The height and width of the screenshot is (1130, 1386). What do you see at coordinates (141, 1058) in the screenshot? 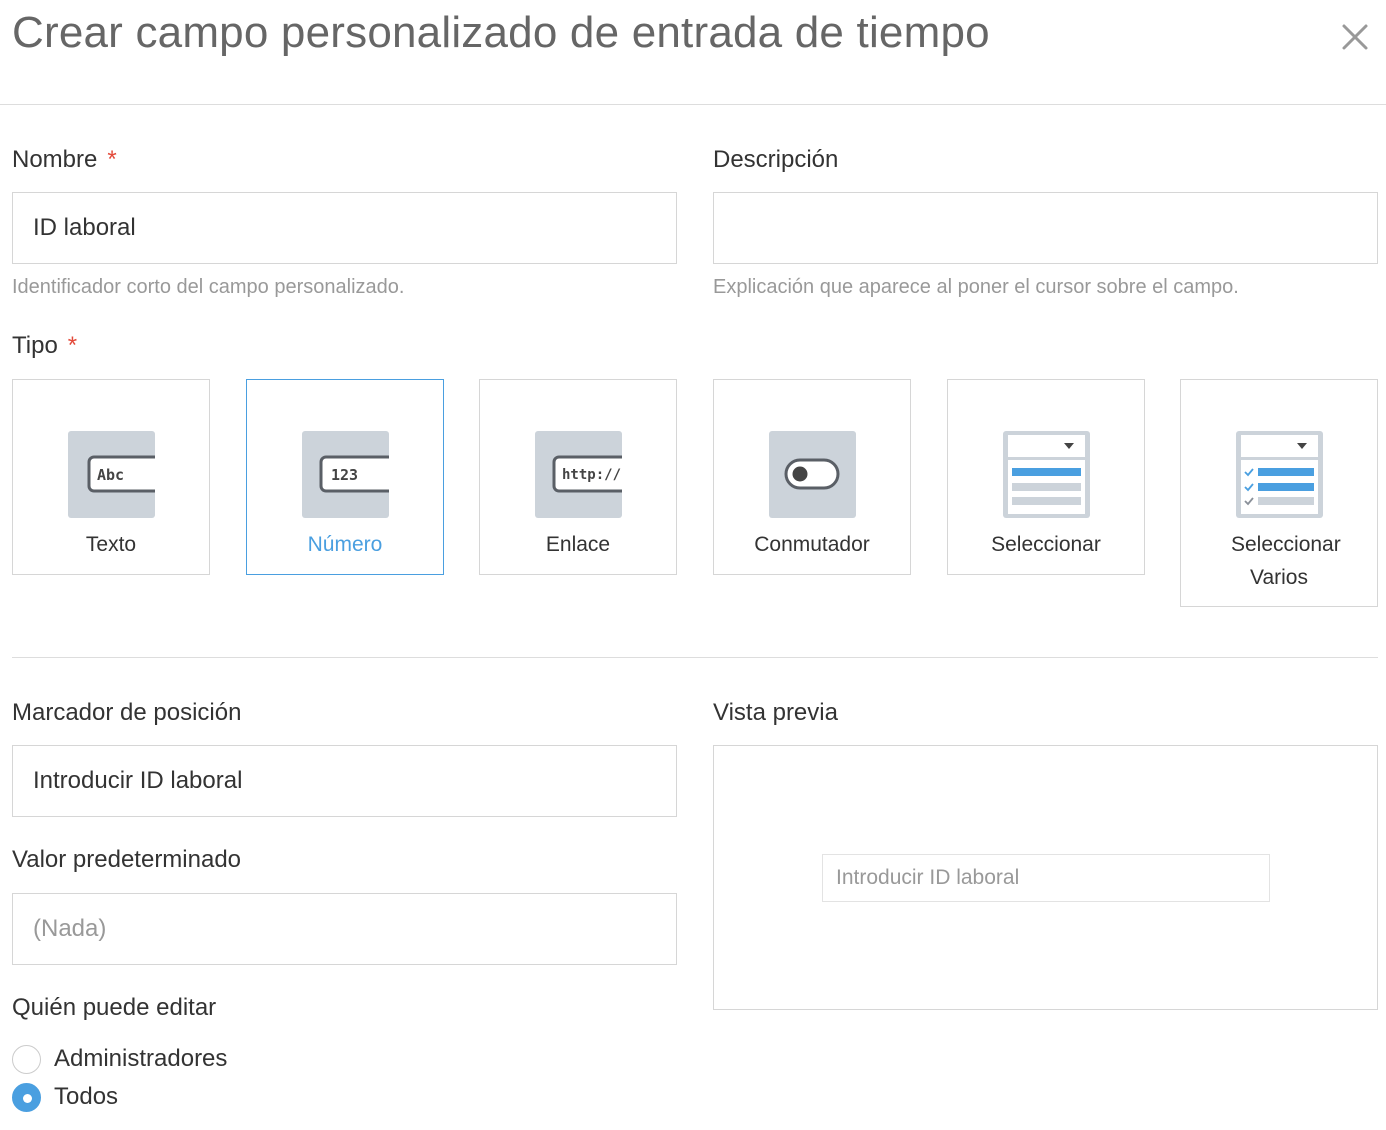
I see `radio-label: Administradores` at bounding box center [141, 1058].